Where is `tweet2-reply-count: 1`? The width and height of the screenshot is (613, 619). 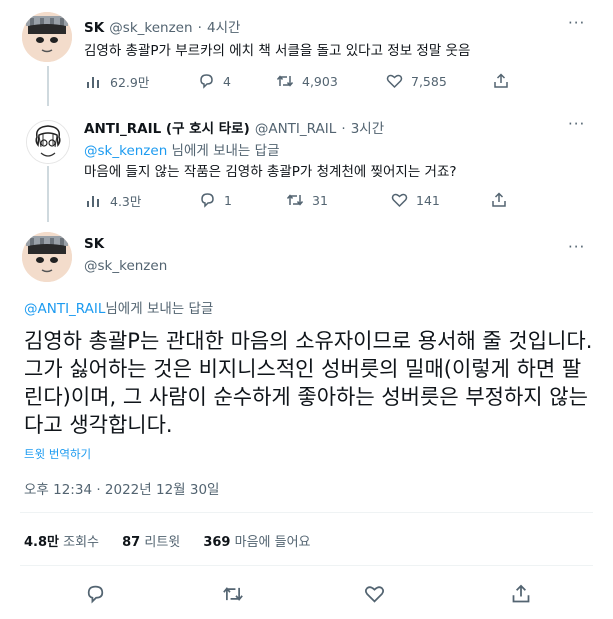 tweet2-reply-count: 1 is located at coordinates (228, 200).